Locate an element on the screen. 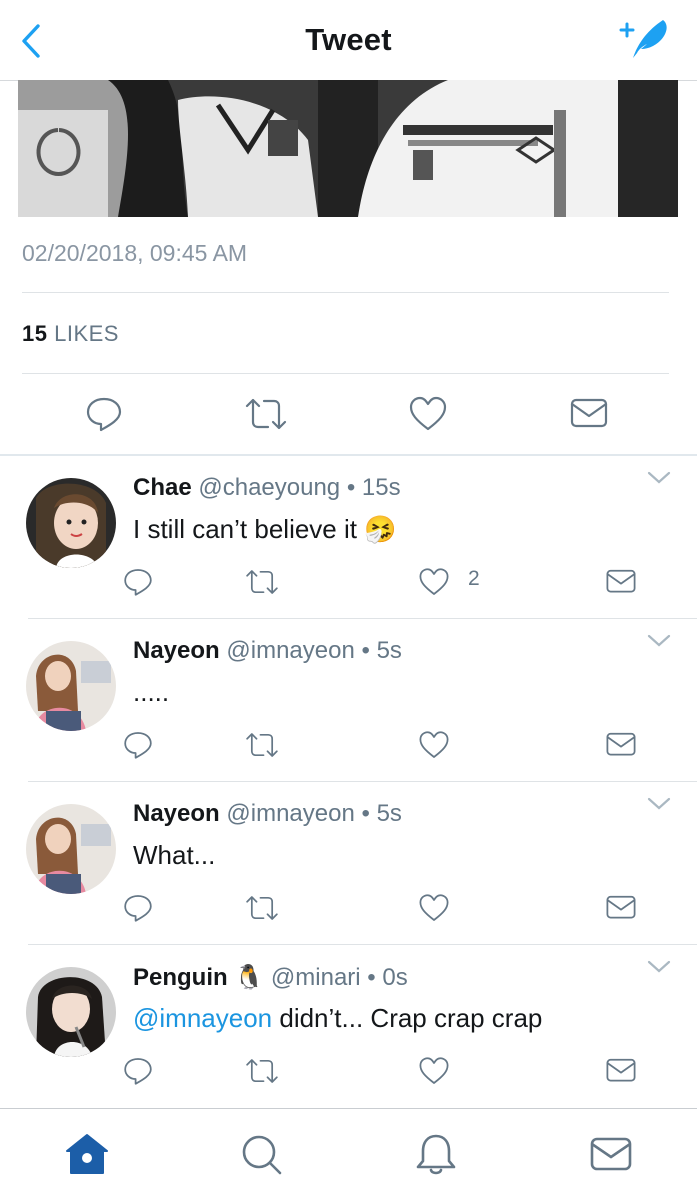 The image size is (697, 1201). reply-text: @imnayeon didn’t... Crap crap crap is located at coordinates (337, 1018).